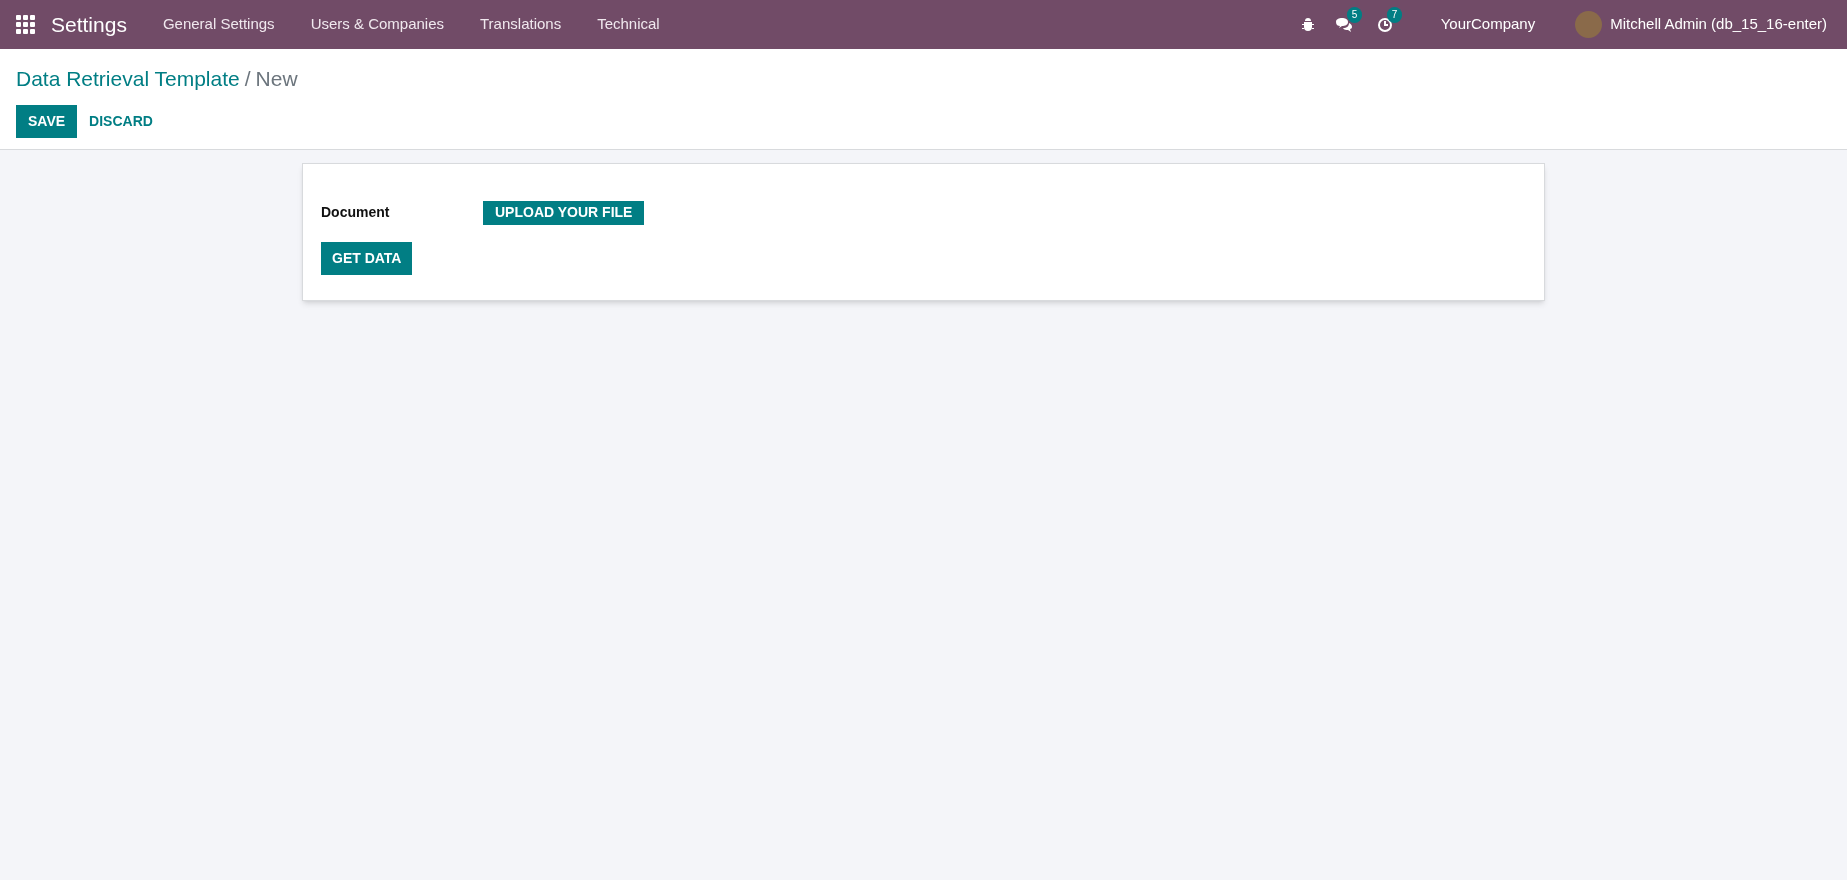 The height and width of the screenshot is (880, 1847). What do you see at coordinates (1394, 14) in the screenshot?
I see `notification-badge: 7` at bounding box center [1394, 14].